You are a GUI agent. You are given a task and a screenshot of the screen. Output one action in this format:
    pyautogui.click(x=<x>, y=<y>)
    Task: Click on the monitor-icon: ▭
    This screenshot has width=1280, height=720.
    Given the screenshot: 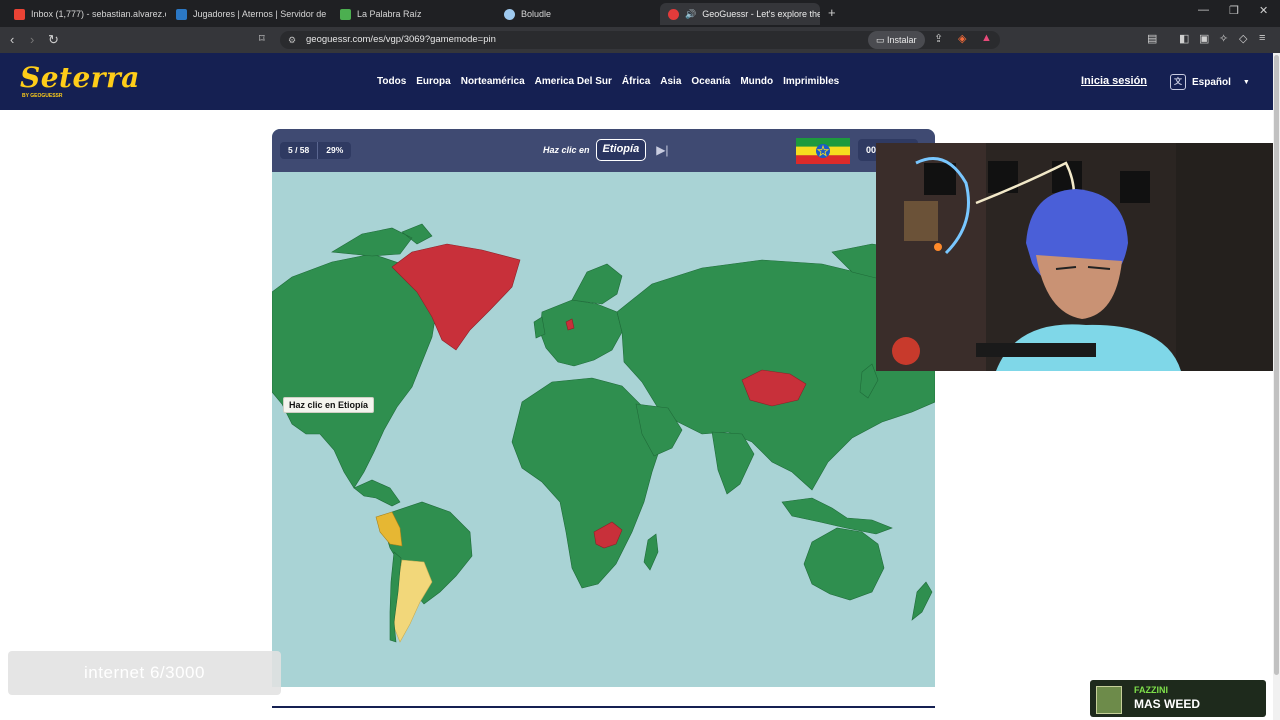 What is the action you would take?
    pyautogui.click(x=880, y=40)
    